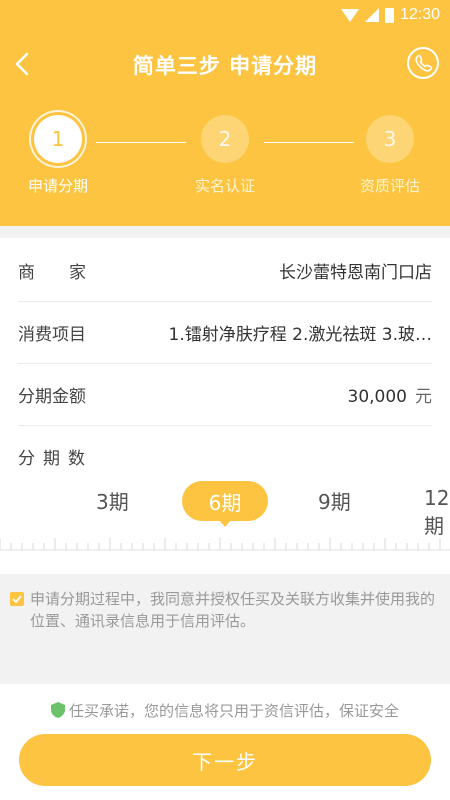 Image resolution: width=450 pixels, height=800 pixels. Describe the element at coordinates (52, 397) in the screenshot. I see `amount-label: 分期金额` at that location.